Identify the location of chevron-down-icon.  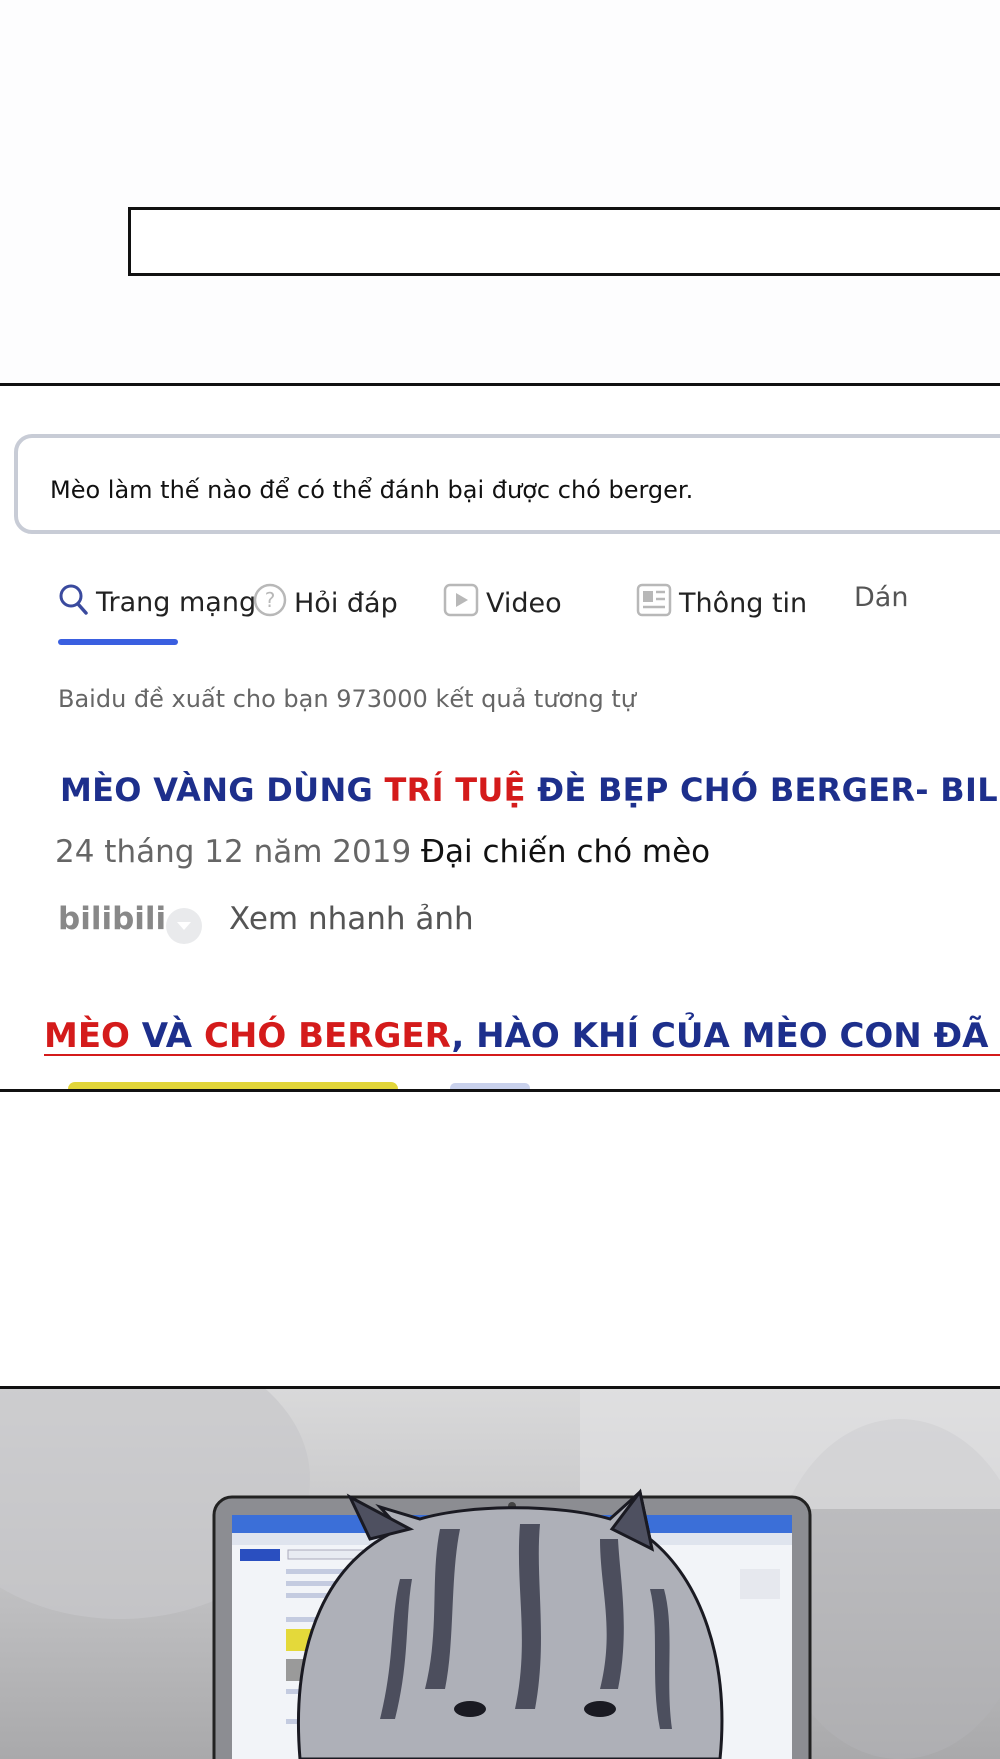
(184, 926).